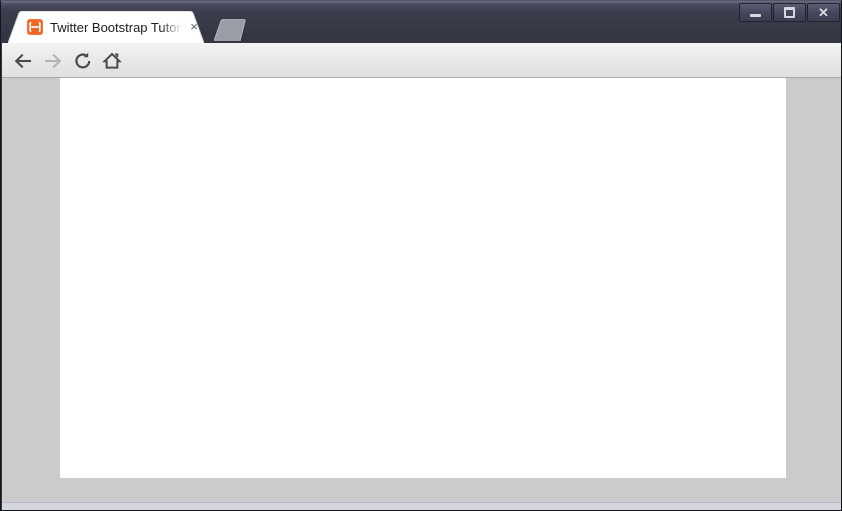  I want to click on close-button: ✕, so click(823, 12).